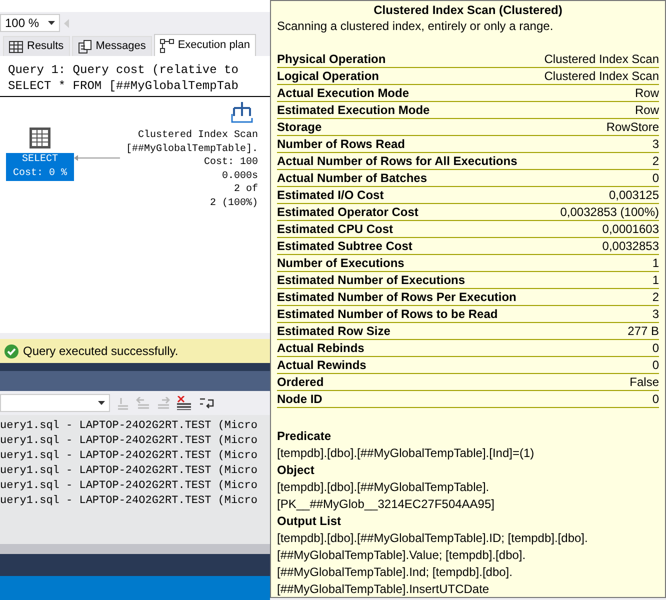  What do you see at coordinates (340, 263) in the screenshot?
I see `property-name: Number of Executions` at bounding box center [340, 263].